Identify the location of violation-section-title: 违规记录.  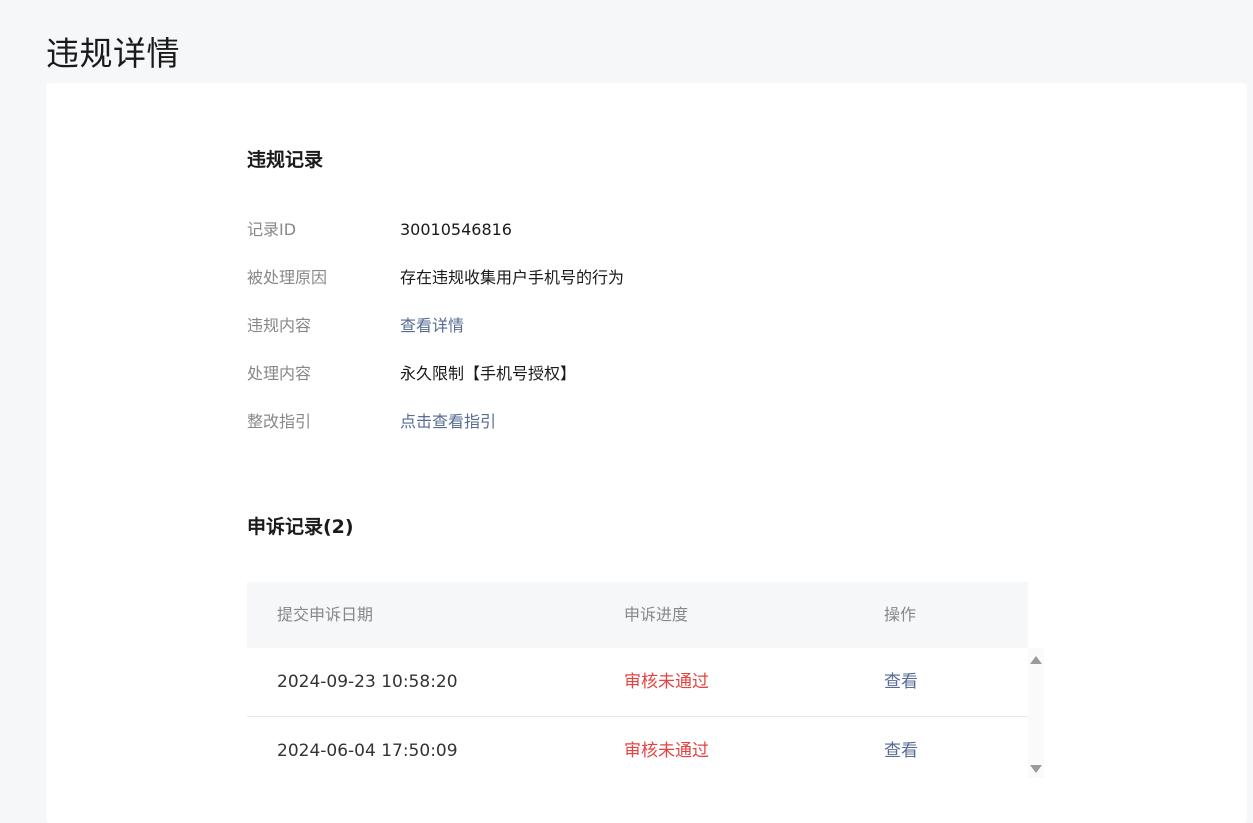
(285, 160).